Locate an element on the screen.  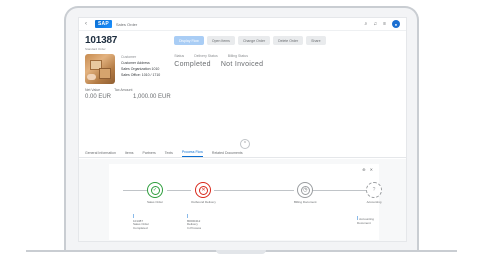
kpi-label-status: Status is located at coordinates (179, 56).